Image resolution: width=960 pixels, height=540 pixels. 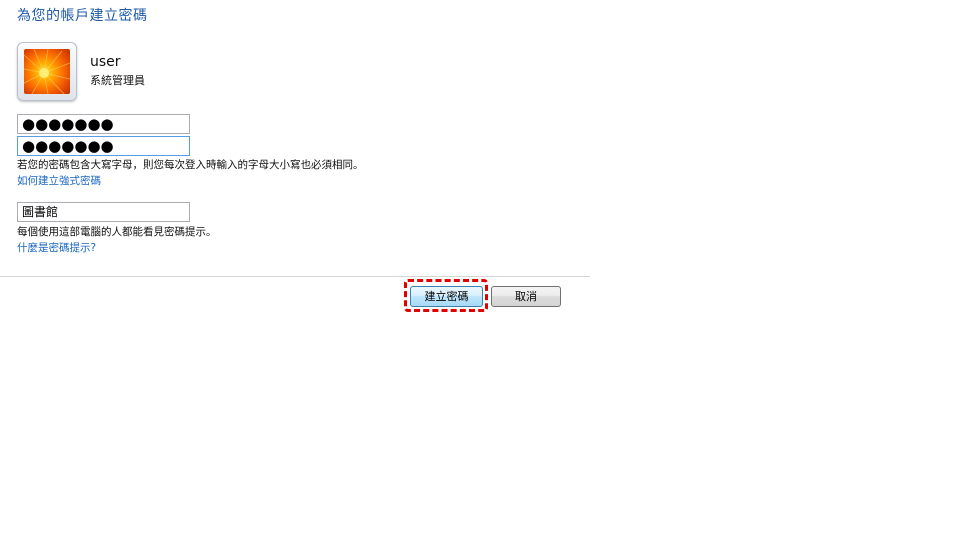 I want to click on hint-visibility-note: 每個使用這部電腦的人都能看見密碼提示。, so click(x=117, y=232).